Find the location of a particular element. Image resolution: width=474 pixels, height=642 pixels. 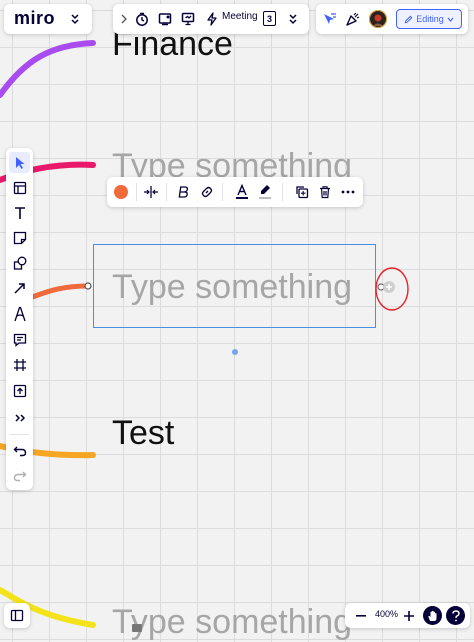

sidebar-toggle-icon is located at coordinates (17, 615).